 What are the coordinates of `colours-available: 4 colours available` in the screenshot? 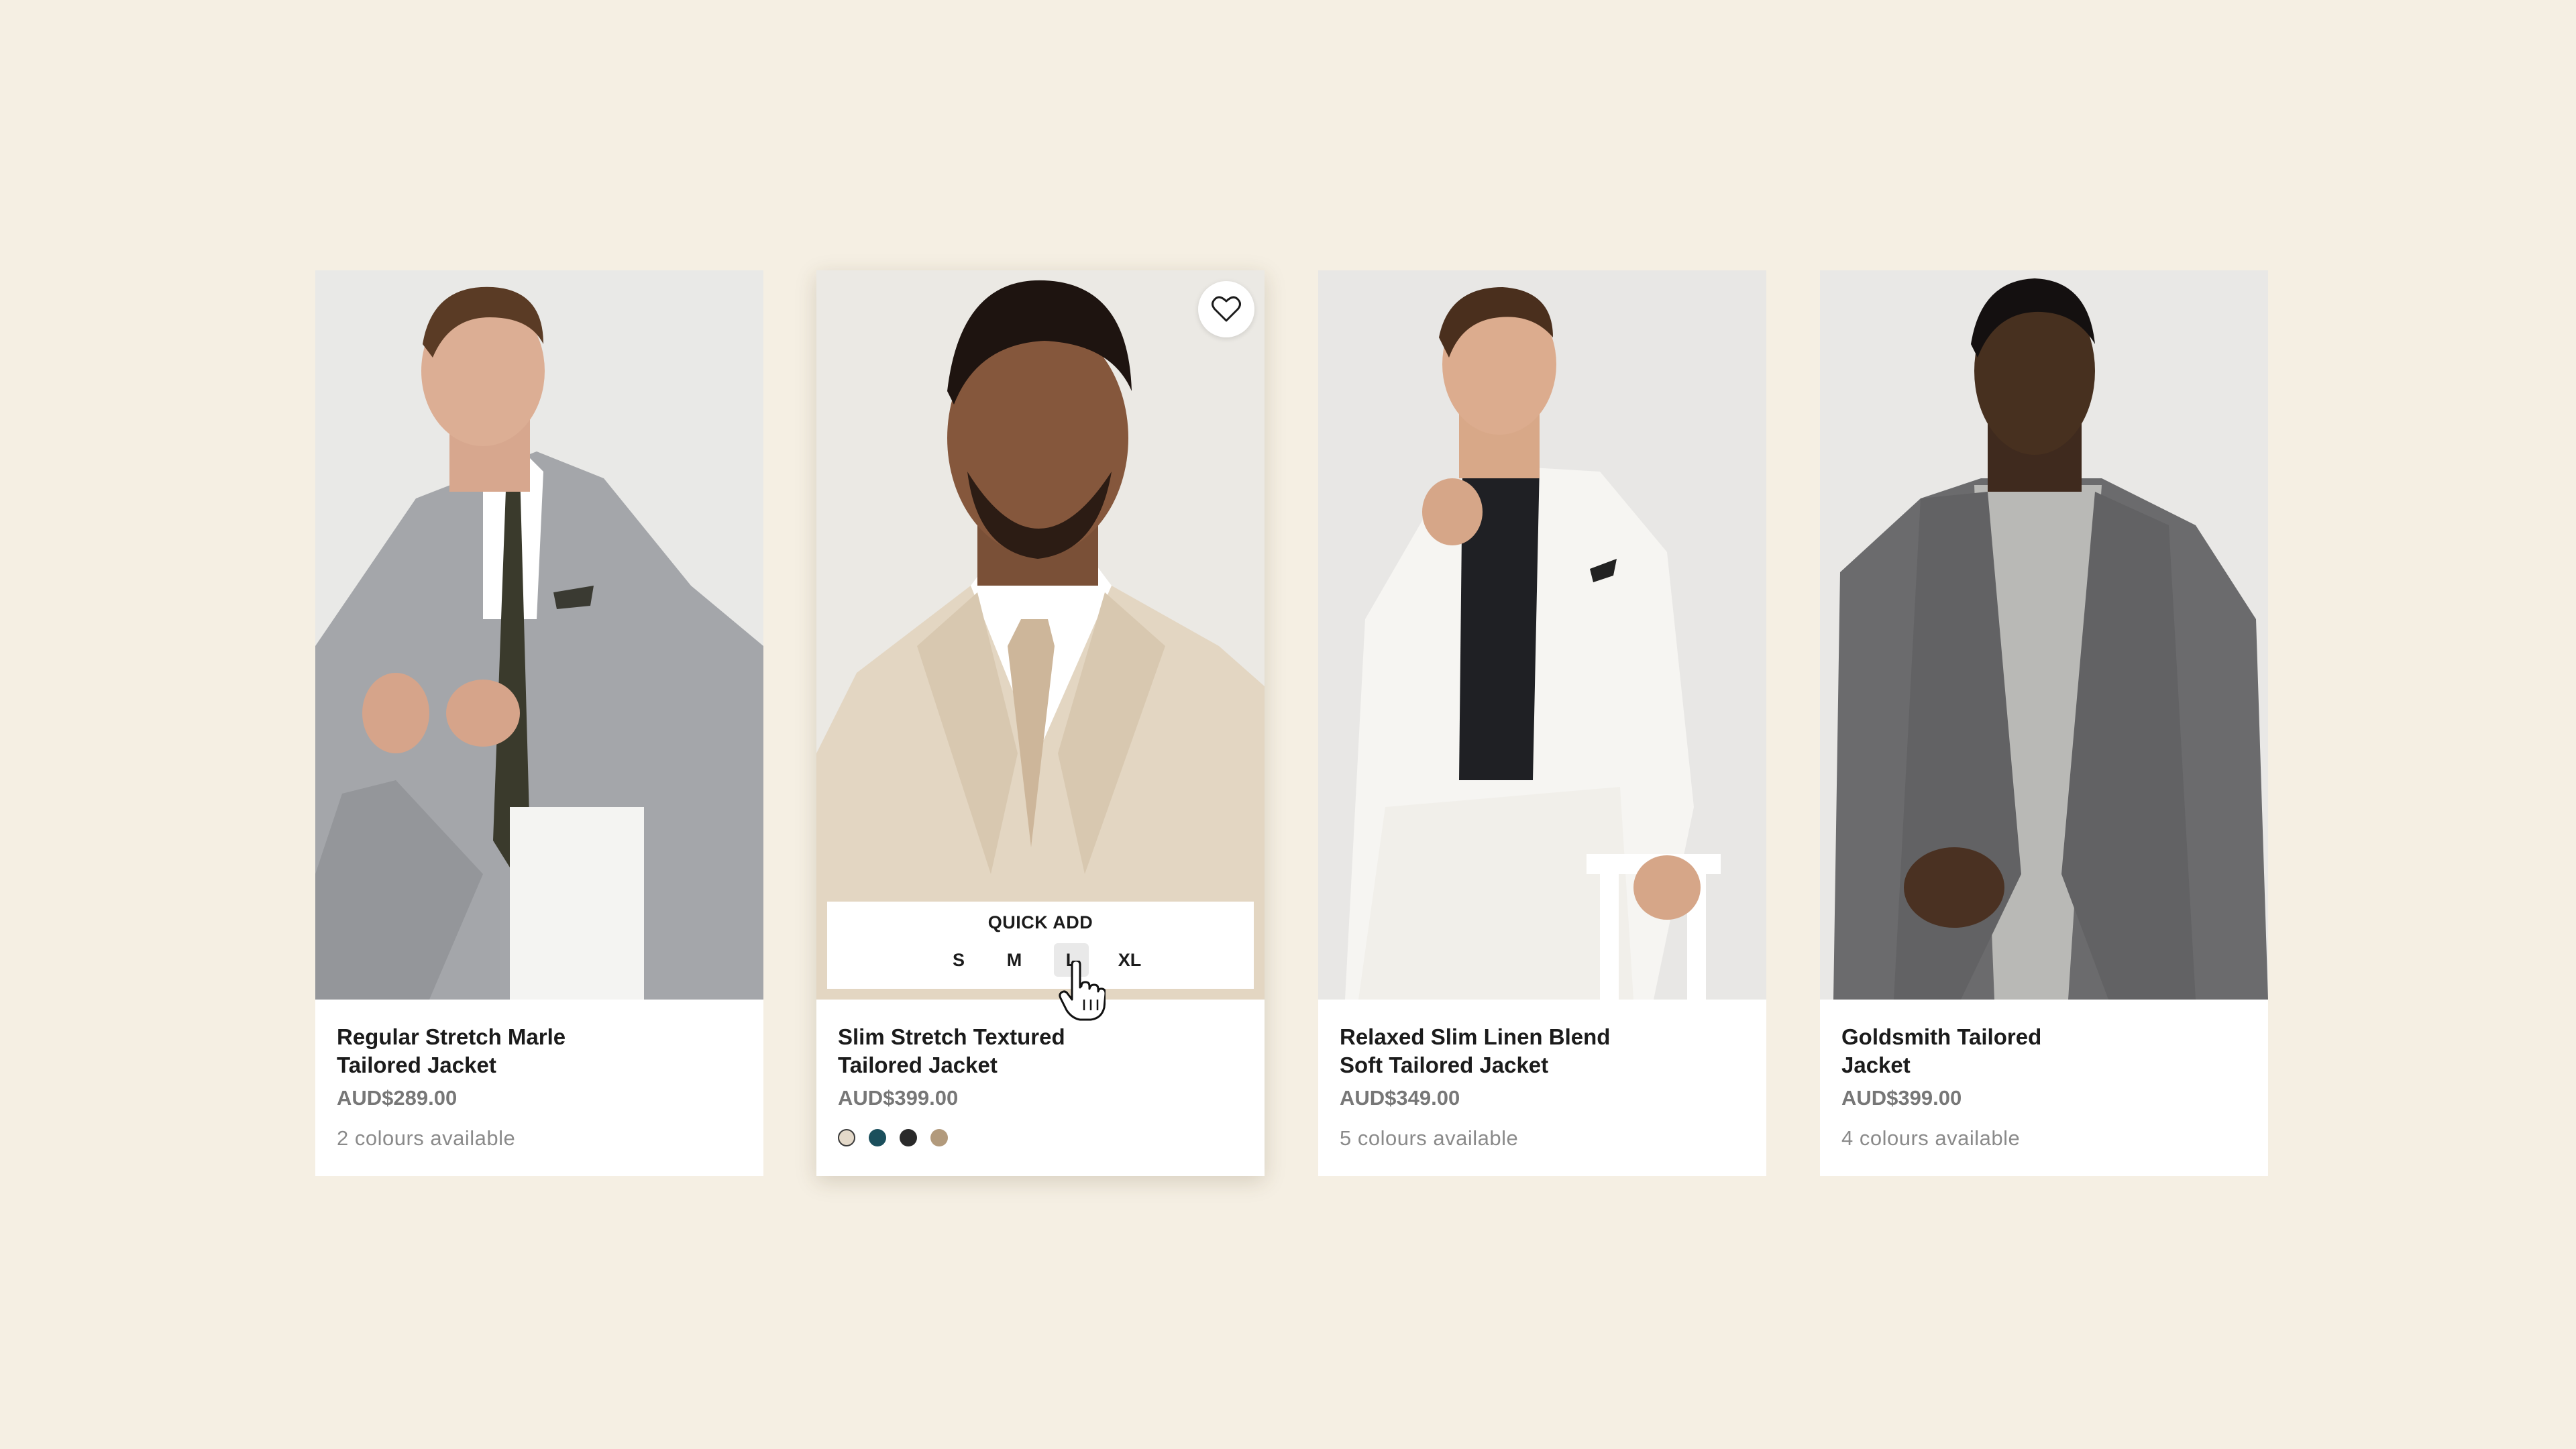 It's located at (1931, 1138).